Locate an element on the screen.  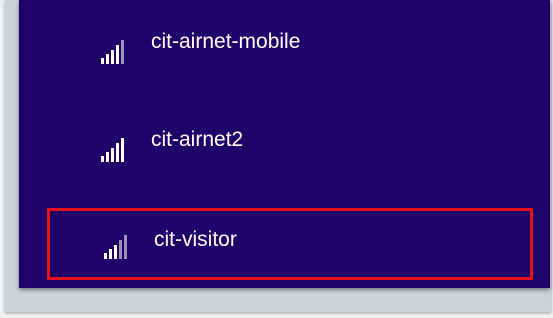
network-name: cit-airnet2 is located at coordinates (197, 139).